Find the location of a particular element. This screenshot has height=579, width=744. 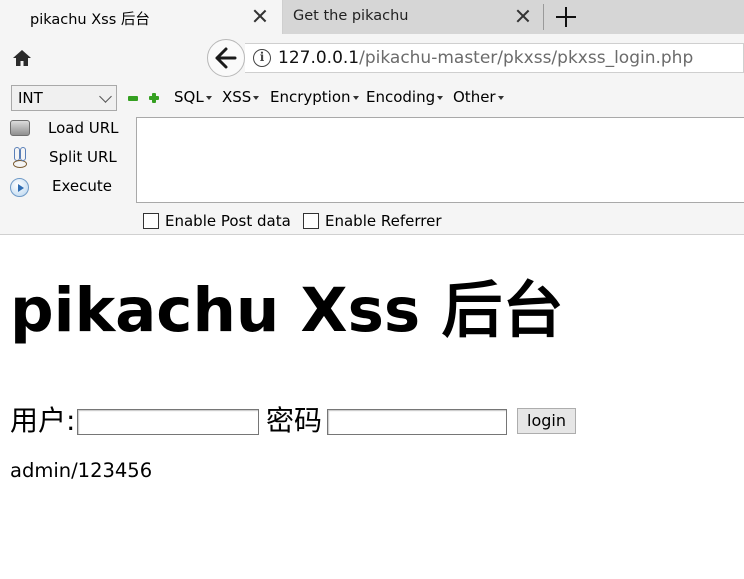

back-button is located at coordinates (226, 58).